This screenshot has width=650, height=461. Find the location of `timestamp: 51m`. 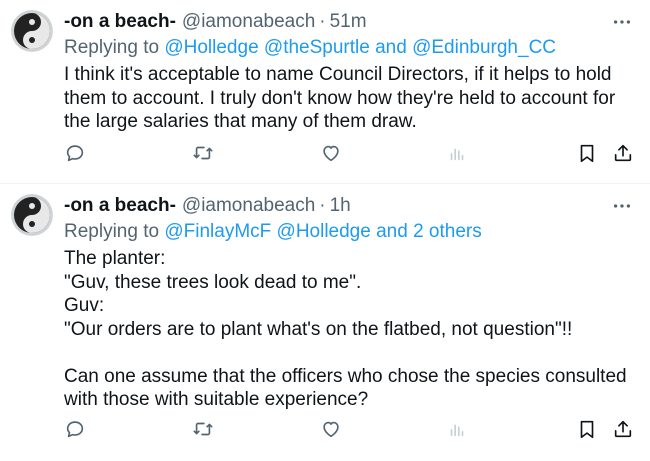

timestamp: 51m is located at coordinates (348, 22).